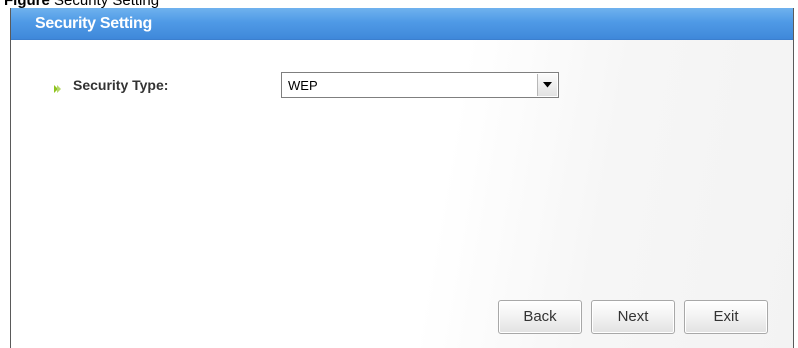 This screenshot has width=798, height=348. What do you see at coordinates (121, 85) in the screenshot?
I see `security-type-label: Security Type:` at bounding box center [121, 85].